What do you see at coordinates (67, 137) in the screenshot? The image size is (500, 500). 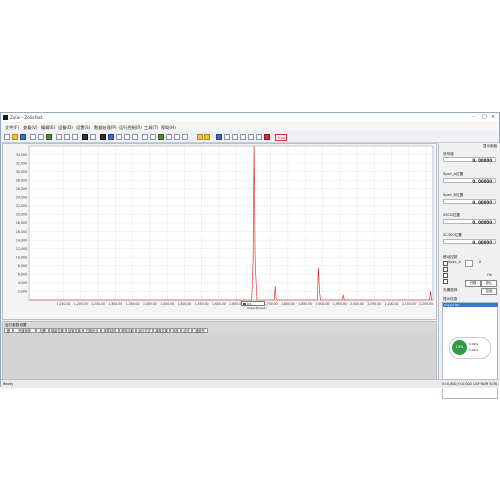 I see `copy-icon` at bounding box center [67, 137].